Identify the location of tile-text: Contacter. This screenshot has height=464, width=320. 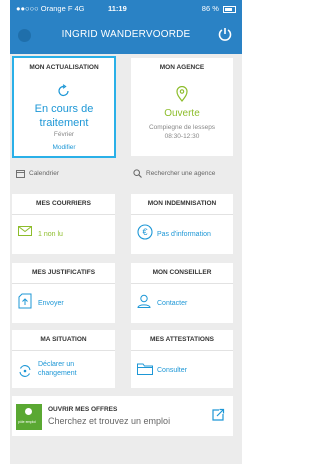
(172, 303).